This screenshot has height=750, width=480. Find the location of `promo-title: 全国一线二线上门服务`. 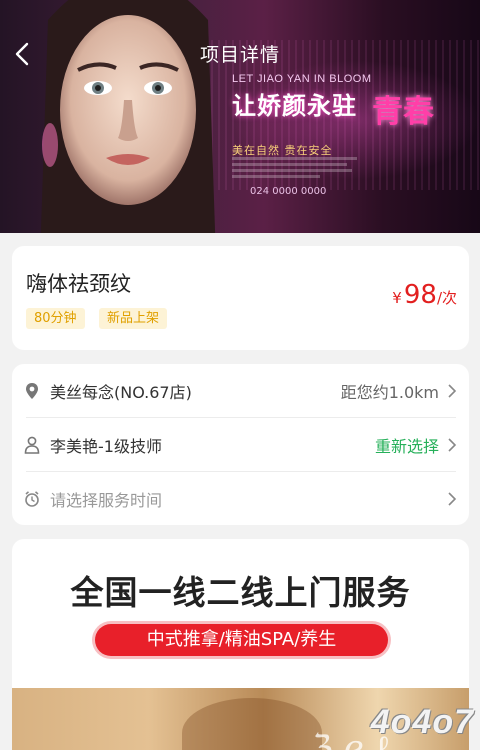

promo-title: 全国一线二线上门服务 is located at coordinates (240, 592).